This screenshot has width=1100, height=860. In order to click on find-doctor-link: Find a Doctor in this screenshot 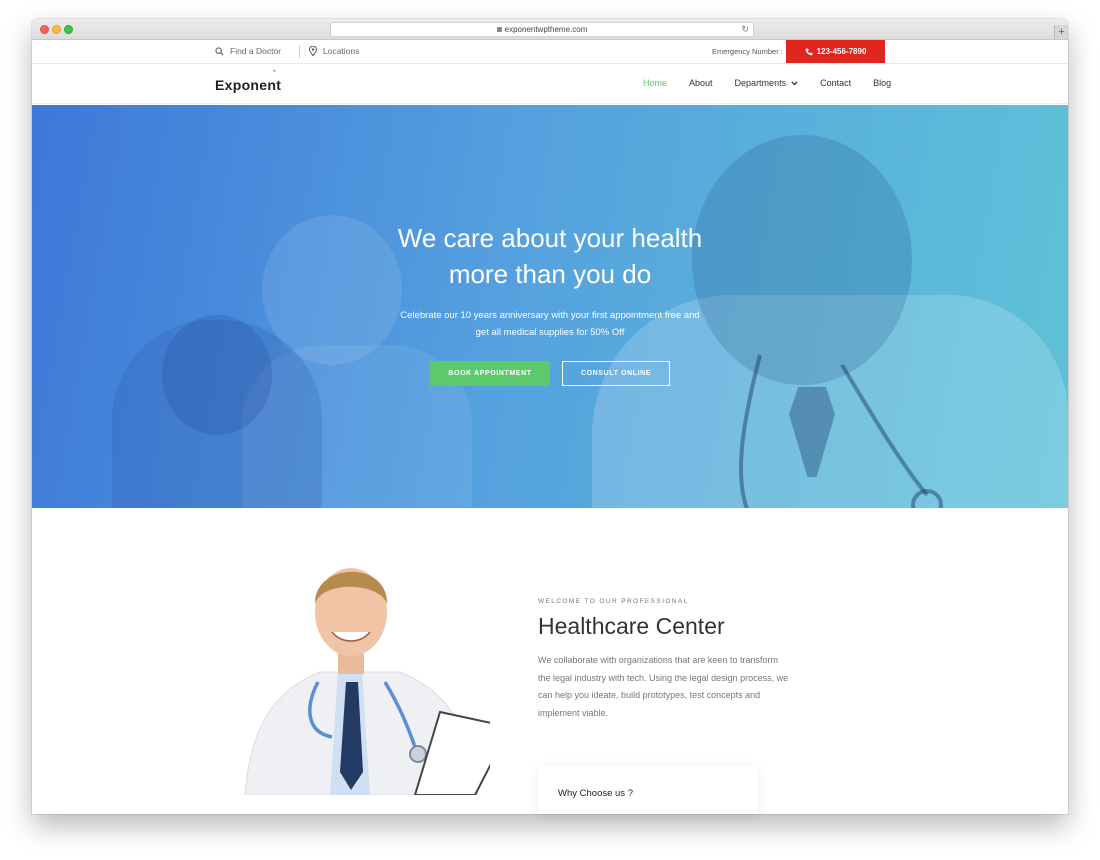, I will do `click(248, 51)`.